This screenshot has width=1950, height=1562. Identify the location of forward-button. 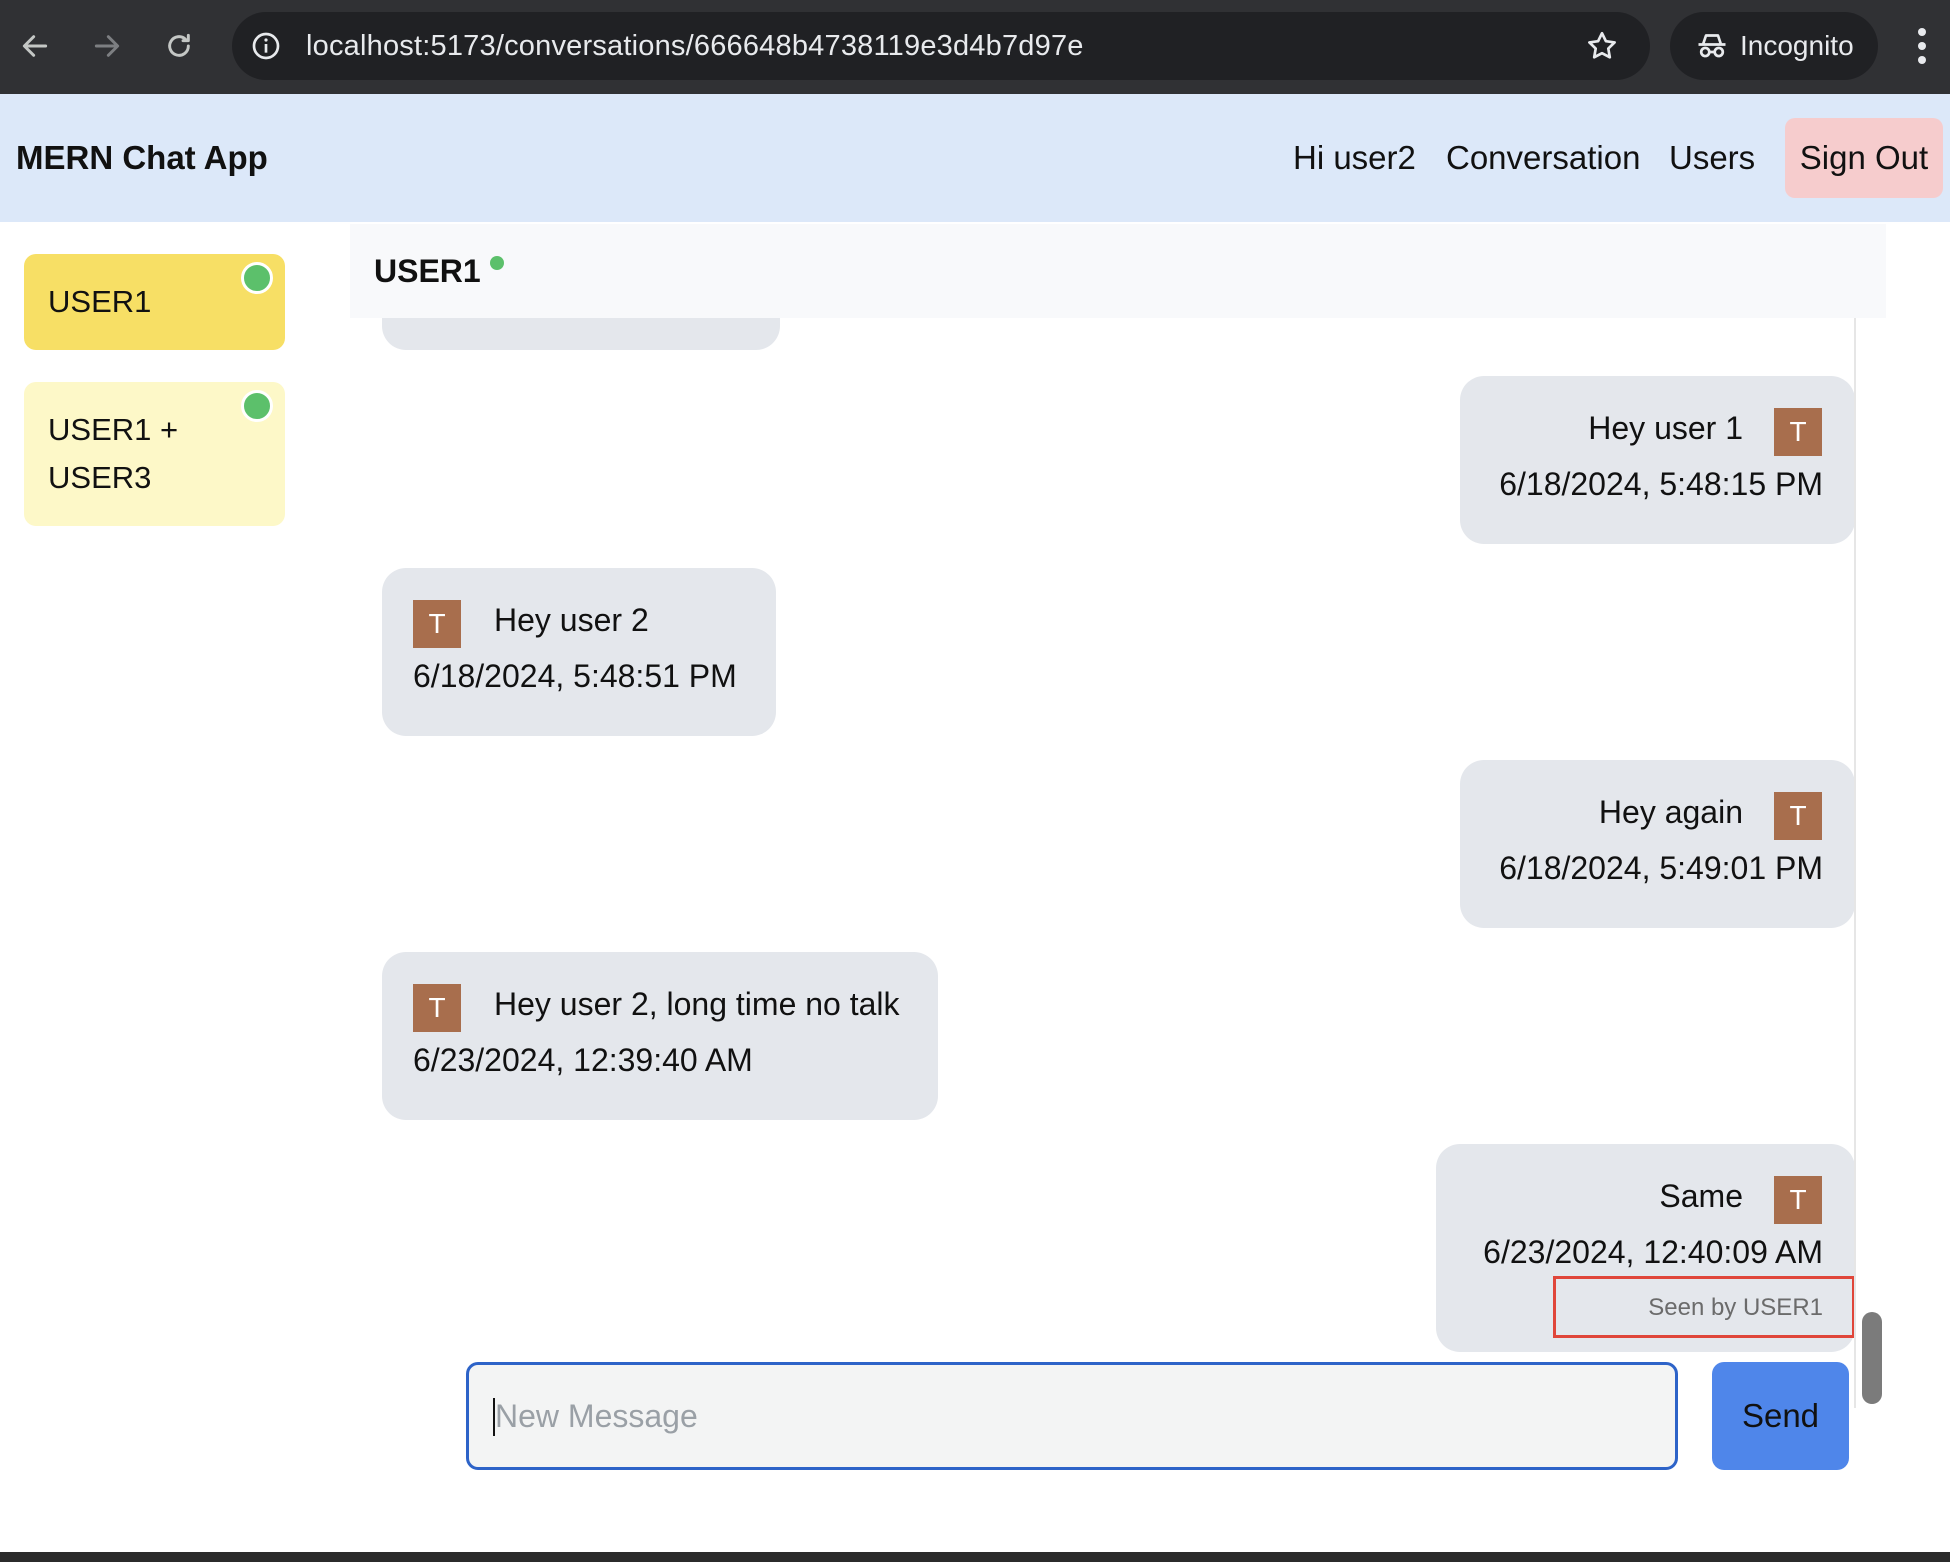
(107, 46).